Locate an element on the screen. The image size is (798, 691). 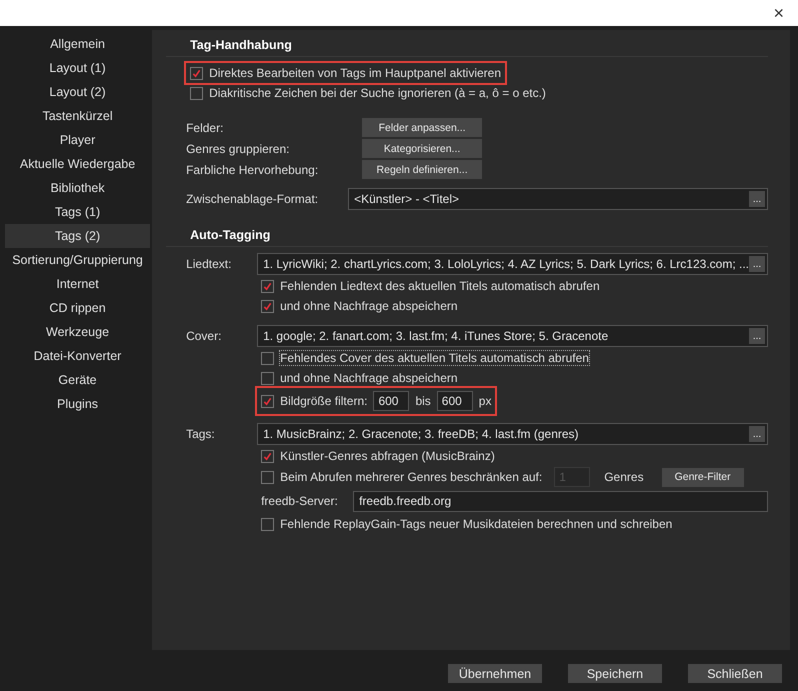
checkbox-label: Fehlenden Liedtext des aktuellen Titels automatisch abrufen is located at coordinates (440, 286).